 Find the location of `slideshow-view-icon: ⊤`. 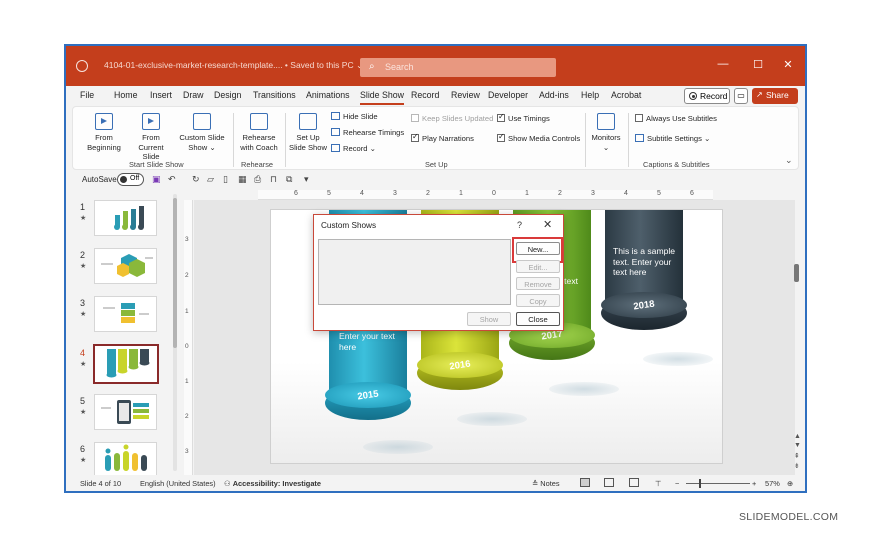

slideshow-view-icon: ⊤ is located at coordinates (658, 483).